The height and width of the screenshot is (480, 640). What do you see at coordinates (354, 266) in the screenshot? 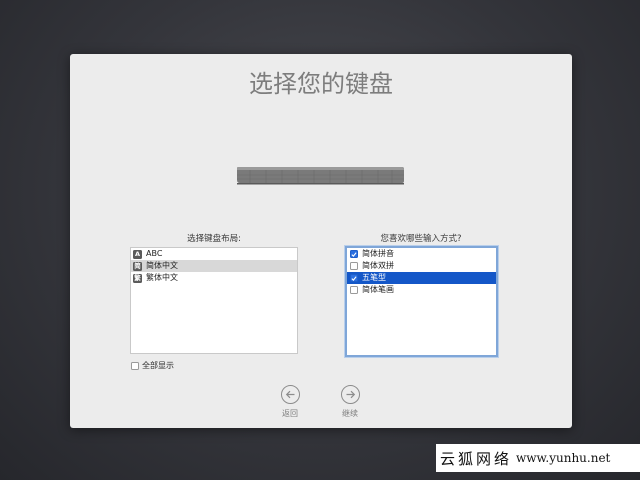
I see `shuangpin-checkbox` at bounding box center [354, 266].